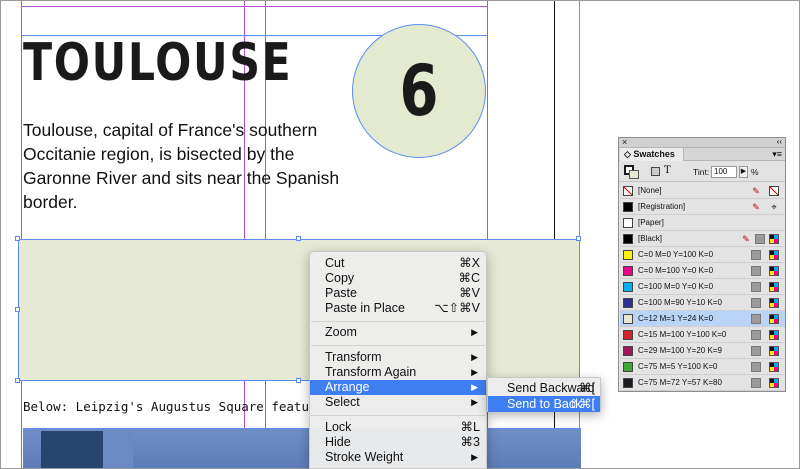  Describe the element at coordinates (667, 170) in the screenshot. I see `formatting-text-icon: T` at that location.